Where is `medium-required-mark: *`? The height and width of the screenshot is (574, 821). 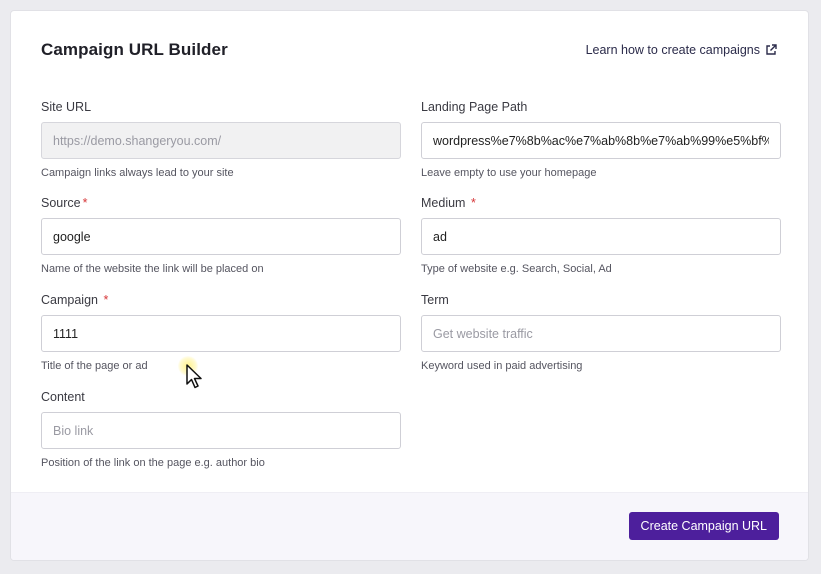
medium-required-mark: * is located at coordinates (473, 203).